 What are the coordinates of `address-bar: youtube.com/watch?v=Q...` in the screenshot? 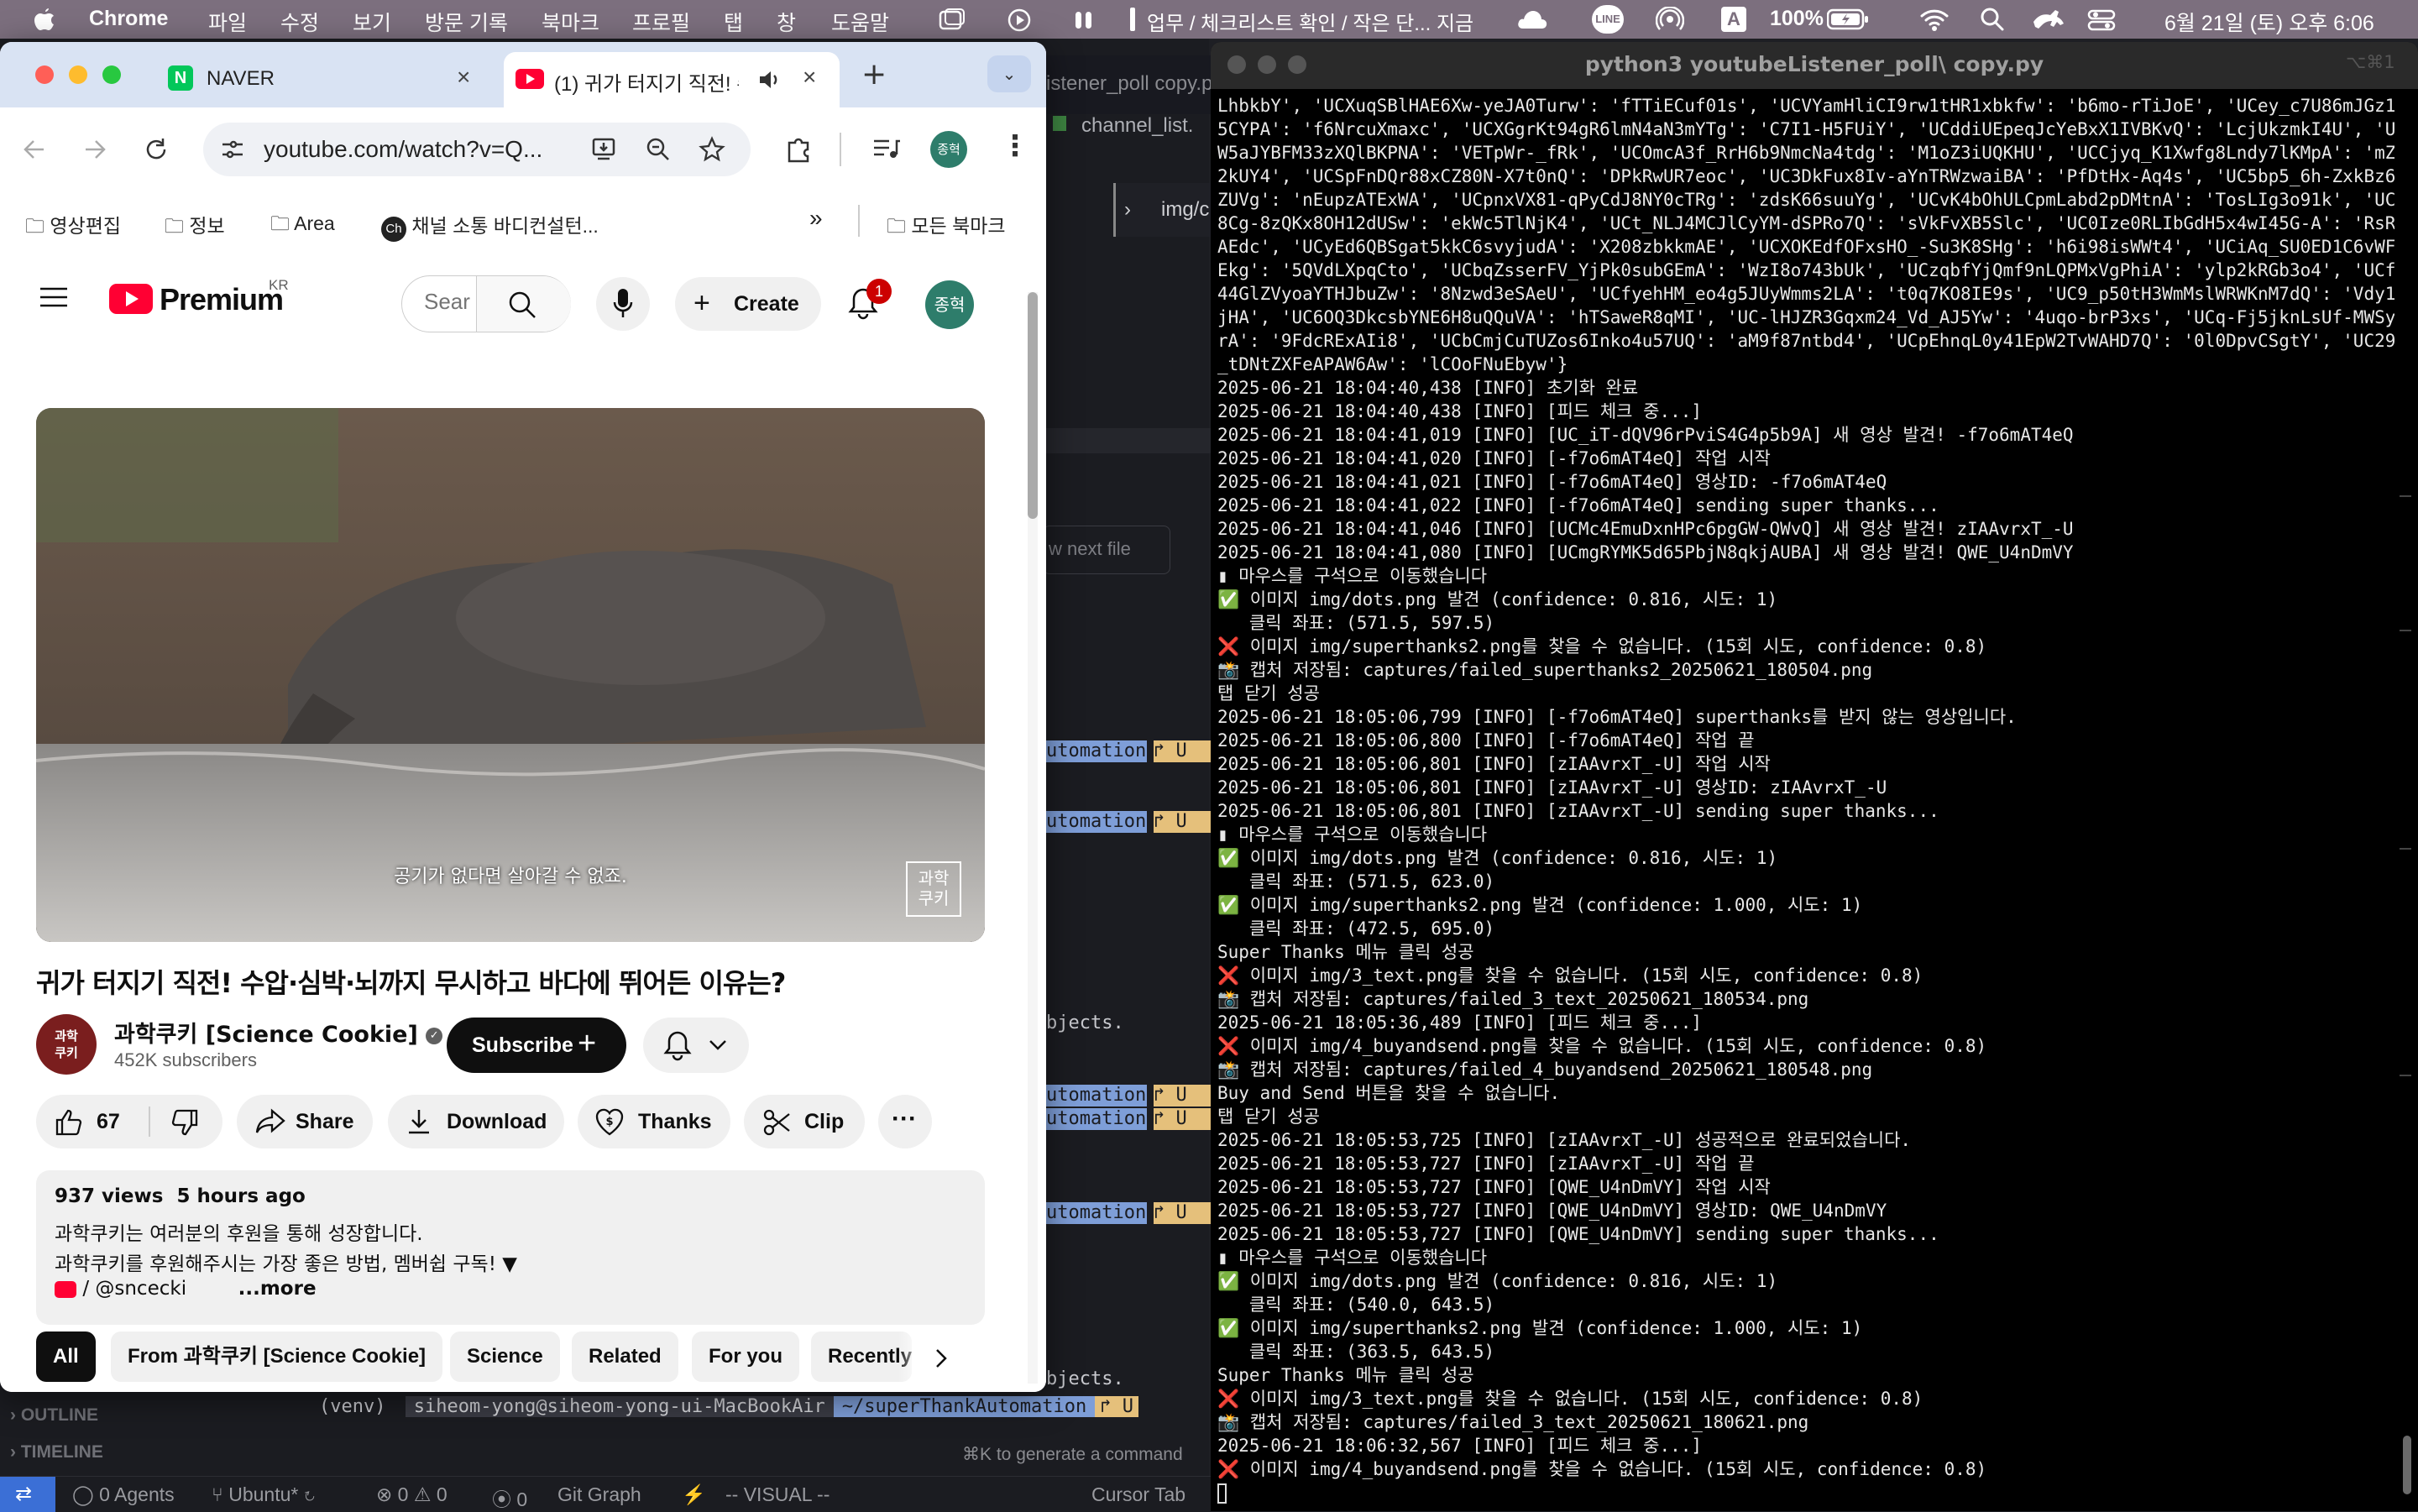 It's located at (477, 149).